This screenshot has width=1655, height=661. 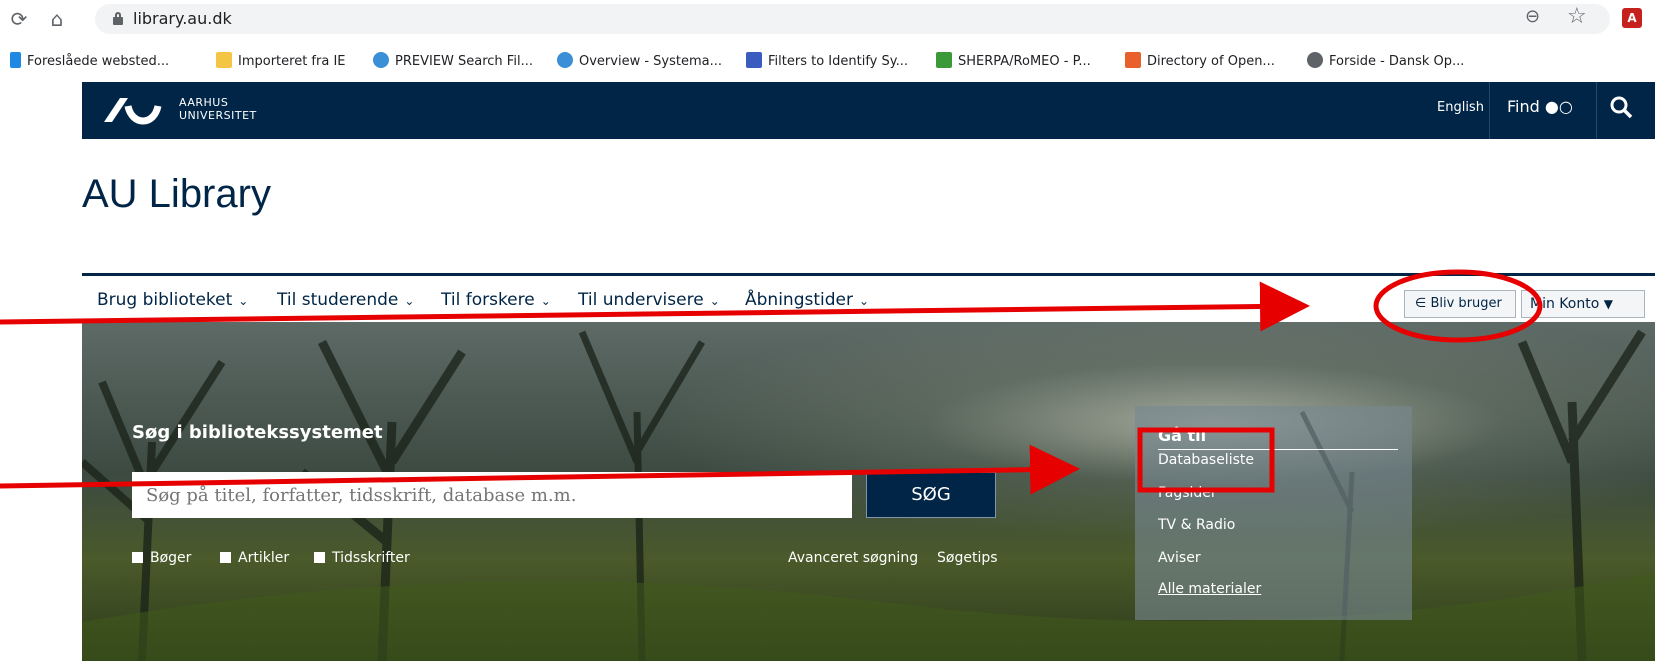 I want to click on chevron-down-icon: ▼, so click(x=1608, y=304).